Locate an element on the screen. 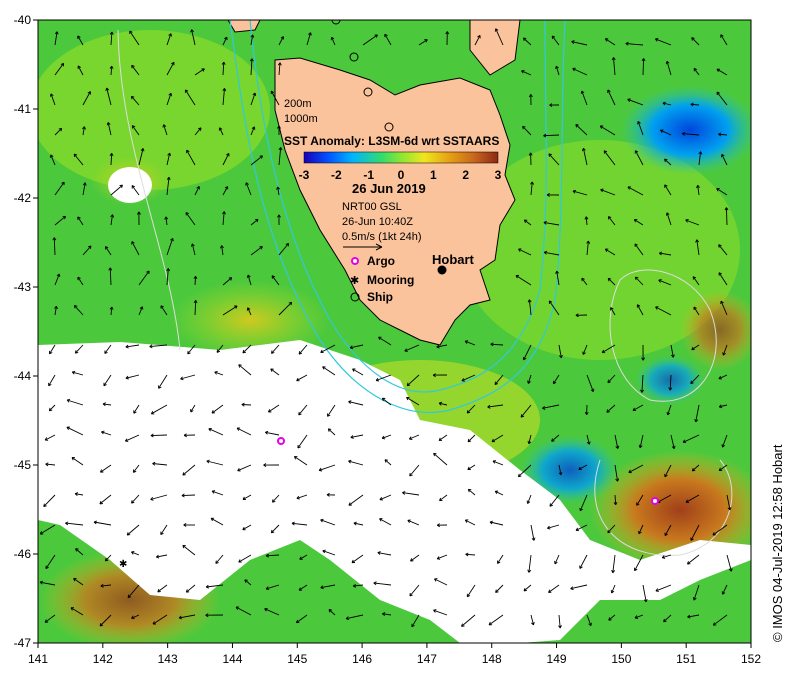 This screenshot has height=678, width=792. x-tick-label: 152 is located at coordinates (751, 659).